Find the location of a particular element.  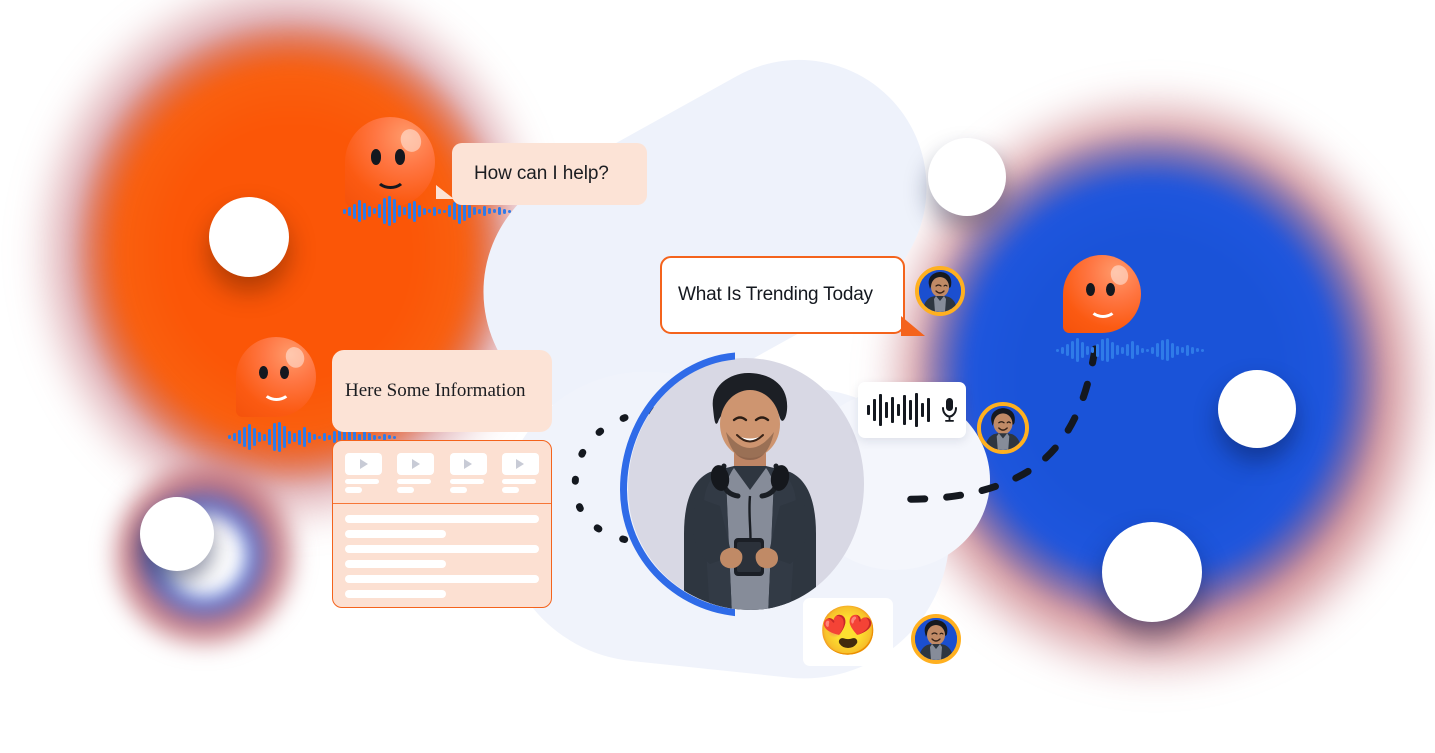

reaction-card: 😍 is located at coordinates (848, 632).